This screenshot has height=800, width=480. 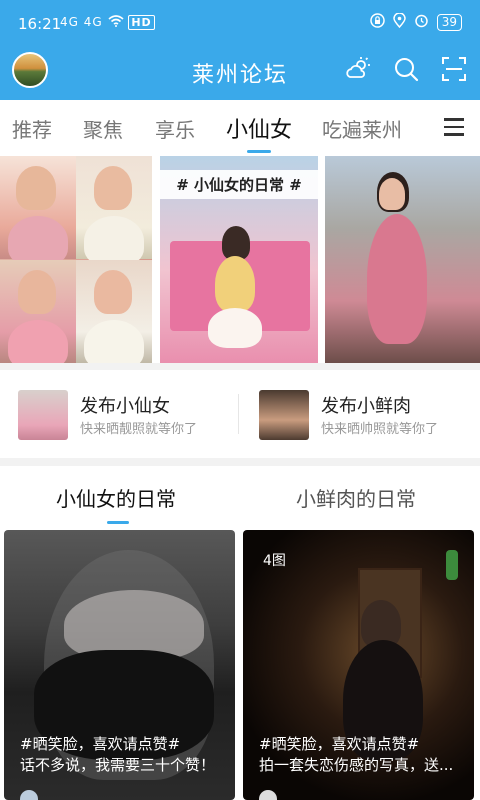 I want to click on plant-shape, so click(x=452, y=565).